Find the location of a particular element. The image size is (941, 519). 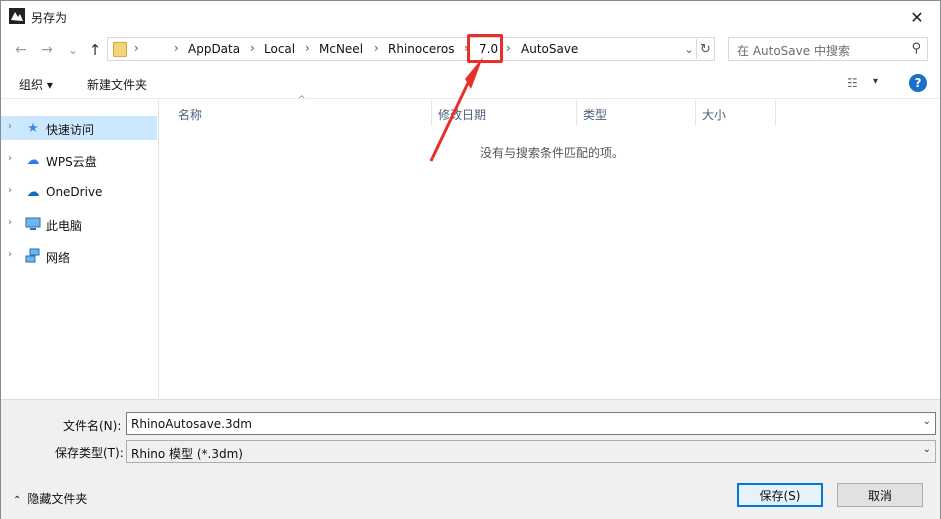

sidebar-item-onedrive: › ☁ OneDrive is located at coordinates (79, 192).